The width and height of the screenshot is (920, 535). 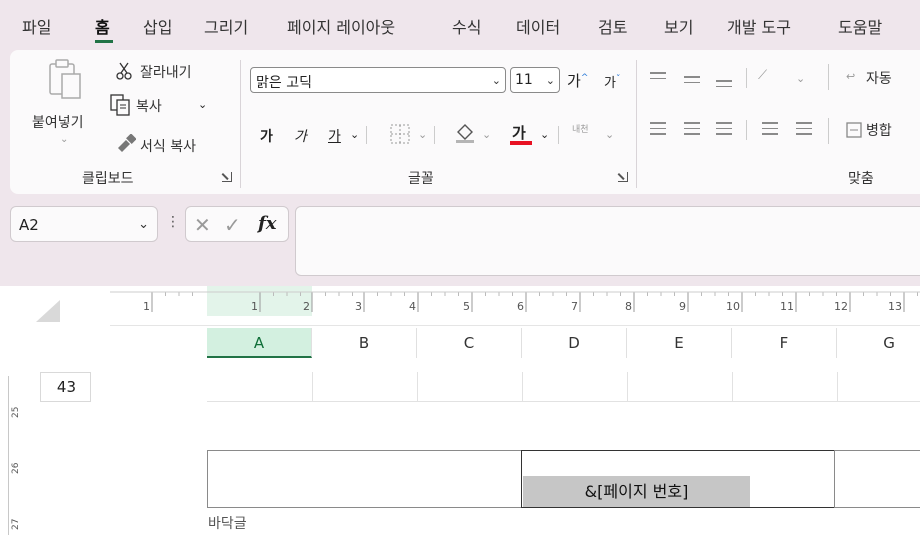 What do you see at coordinates (29, 225) in the screenshot?
I see `name-box-value: A2` at bounding box center [29, 225].